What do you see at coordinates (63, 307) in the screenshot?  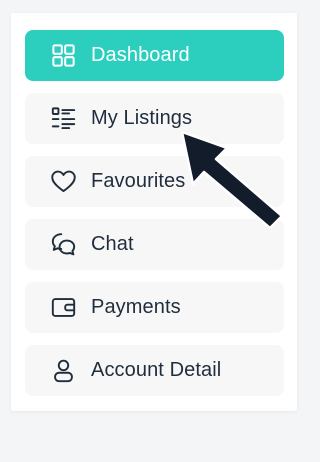 I see `wallet-icon` at bounding box center [63, 307].